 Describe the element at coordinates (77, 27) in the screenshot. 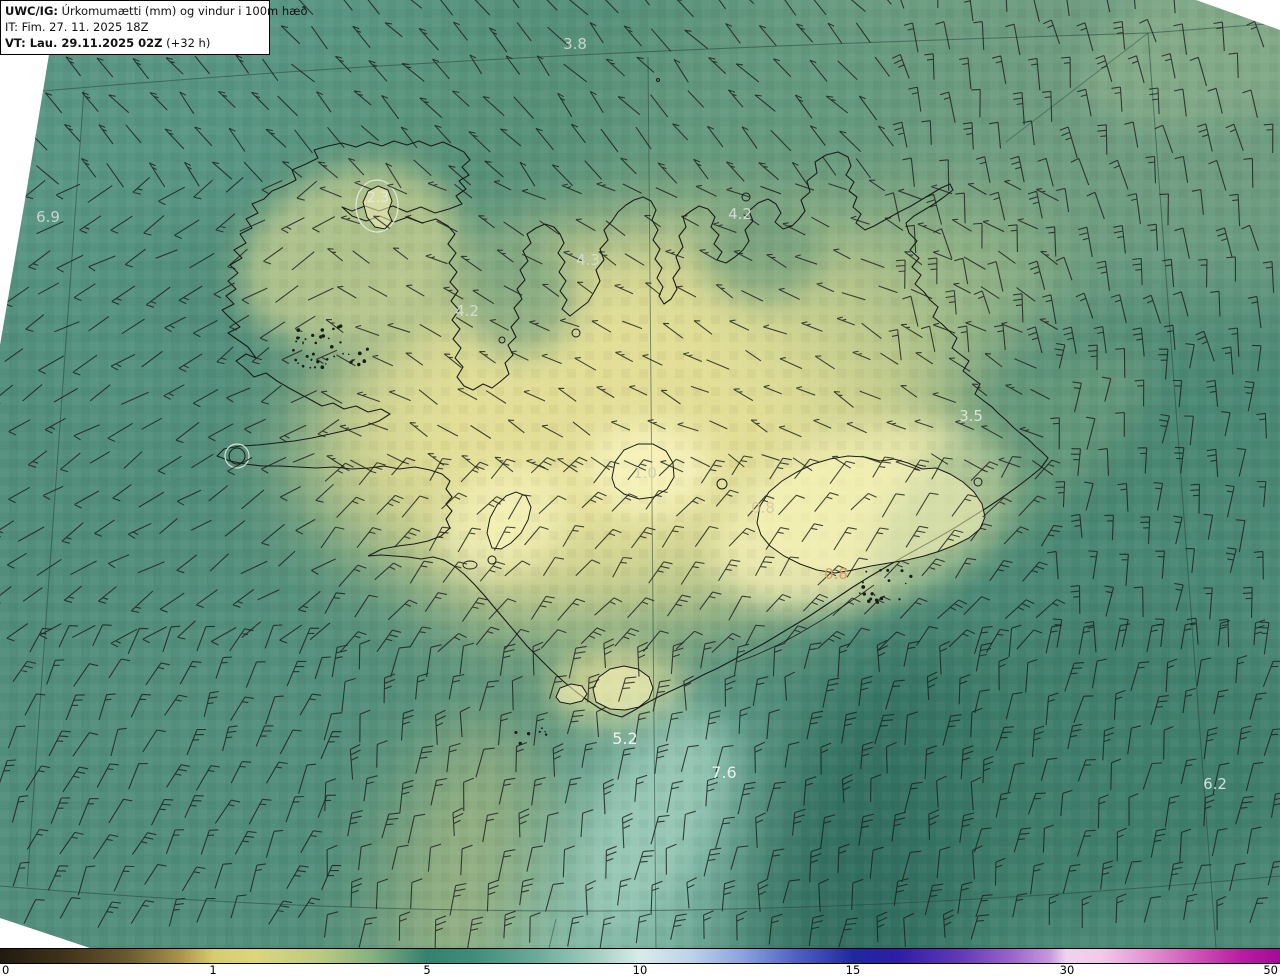

I see `init-time: IT: Fim. 27. 11. 2025 18Z` at that location.